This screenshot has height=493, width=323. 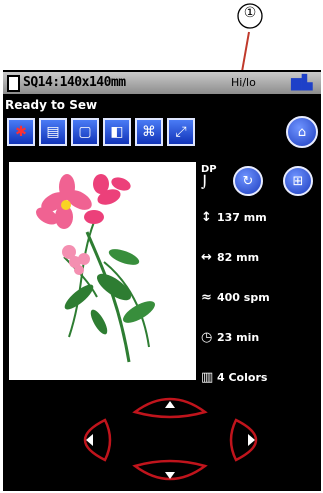 I want to click on document-icon, so click(x=13, y=83).